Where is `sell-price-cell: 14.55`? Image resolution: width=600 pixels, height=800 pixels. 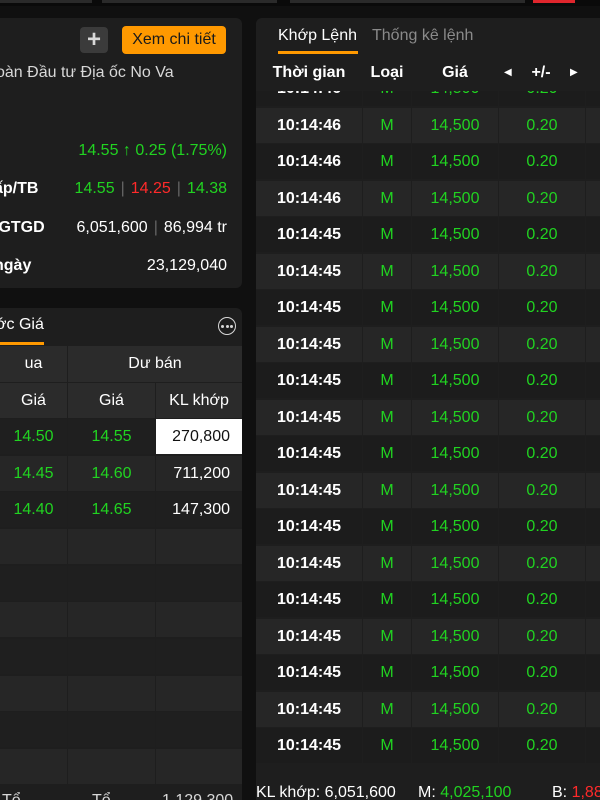 sell-price-cell: 14.55 is located at coordinates (111, 436).